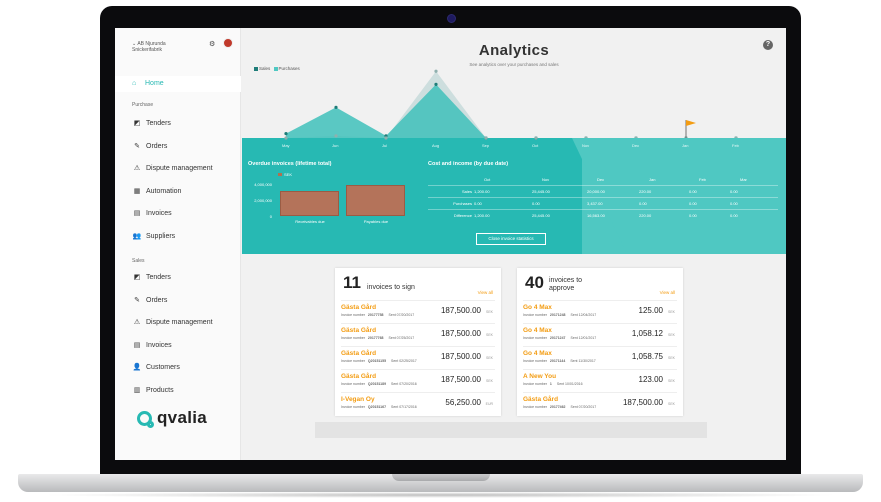 The width and height of the screenshot is (881, 502). What do you see at coordinates (404, 407) in the screenshot?
I see `invoice-sent-date: Sent 07/17/2016` at bounding box center [404, 407].